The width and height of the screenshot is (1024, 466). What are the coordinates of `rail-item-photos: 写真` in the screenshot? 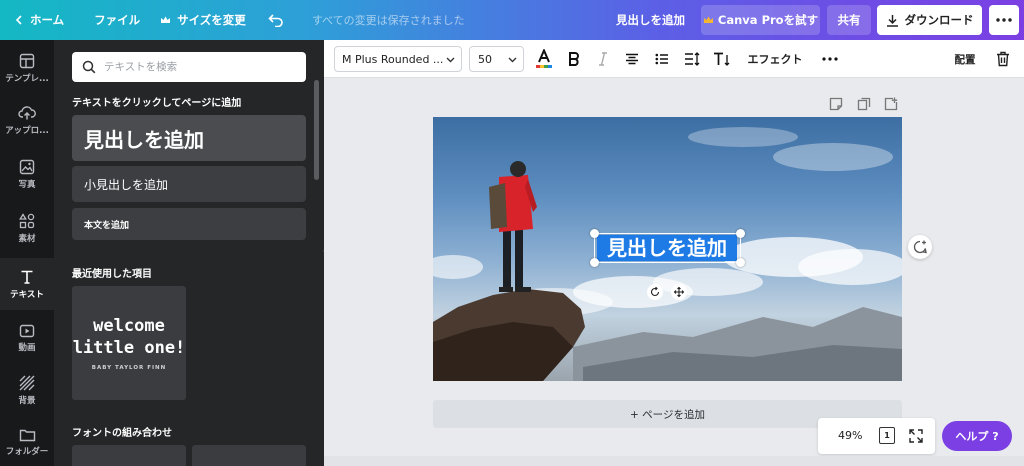 It's located at (27, 174).